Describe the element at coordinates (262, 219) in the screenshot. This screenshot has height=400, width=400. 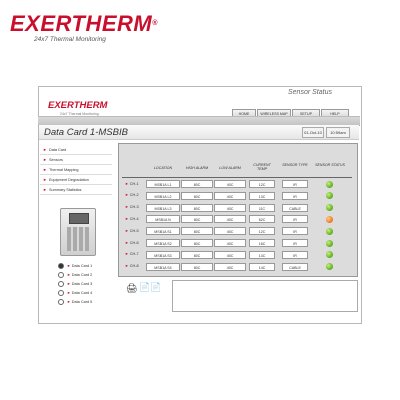
I see `cell-current-temp: 62C` at that location.